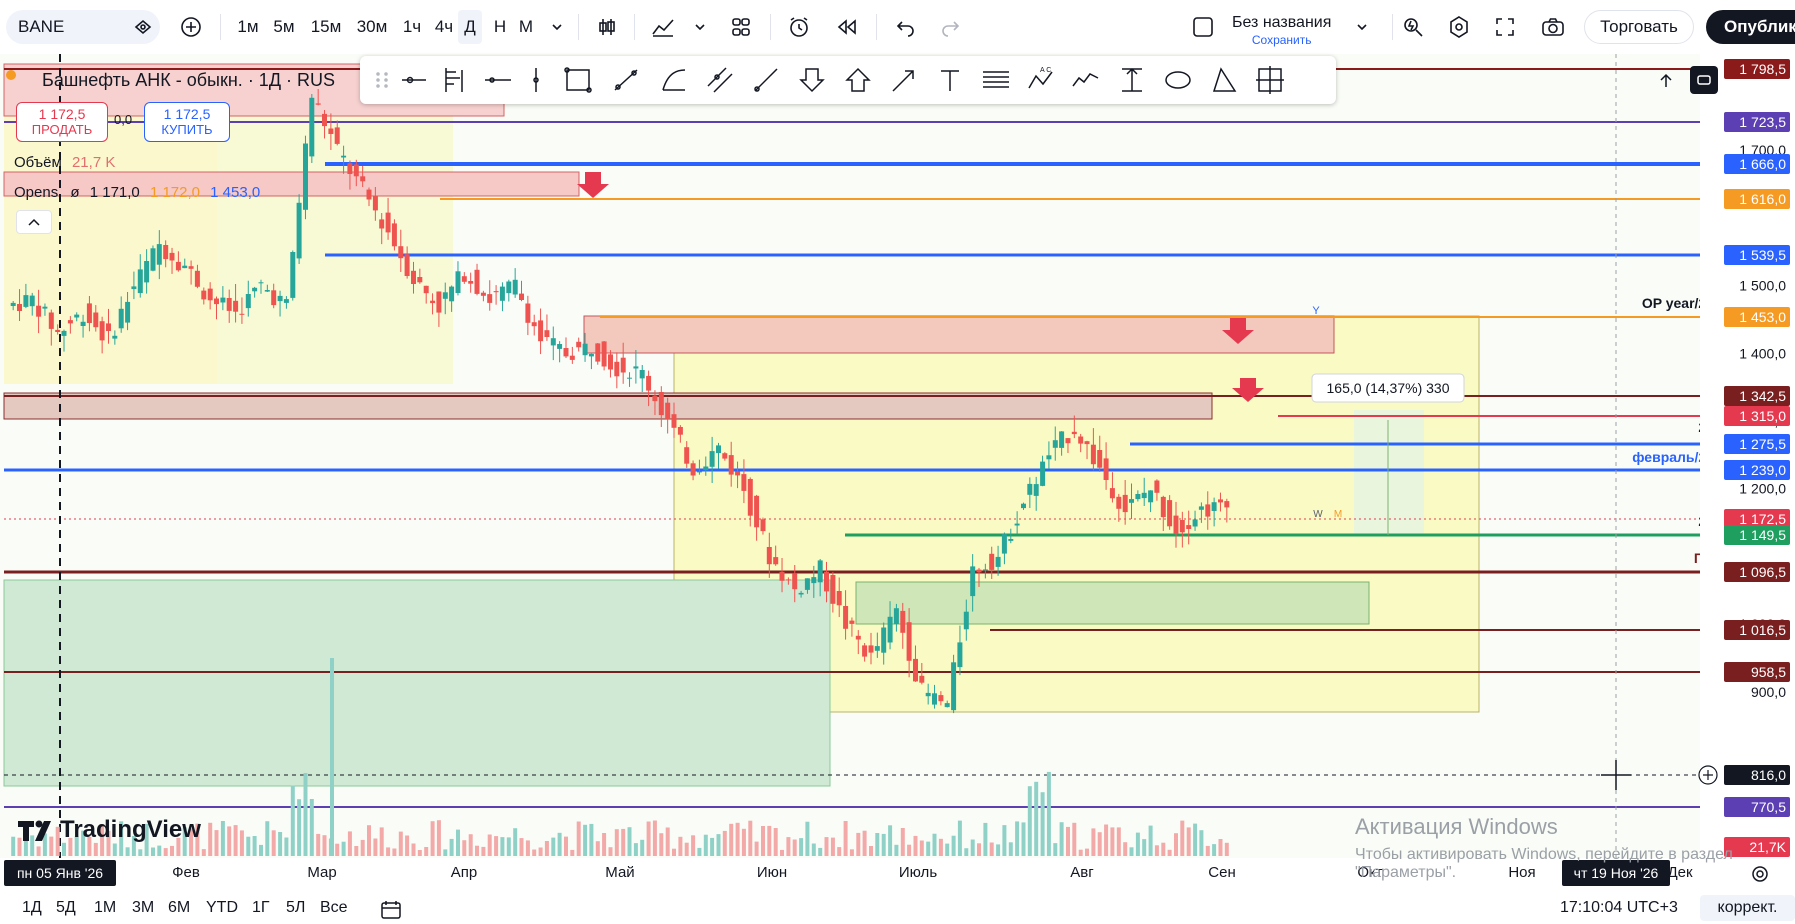  I want to click on settings-icon, so click(1459, 27).